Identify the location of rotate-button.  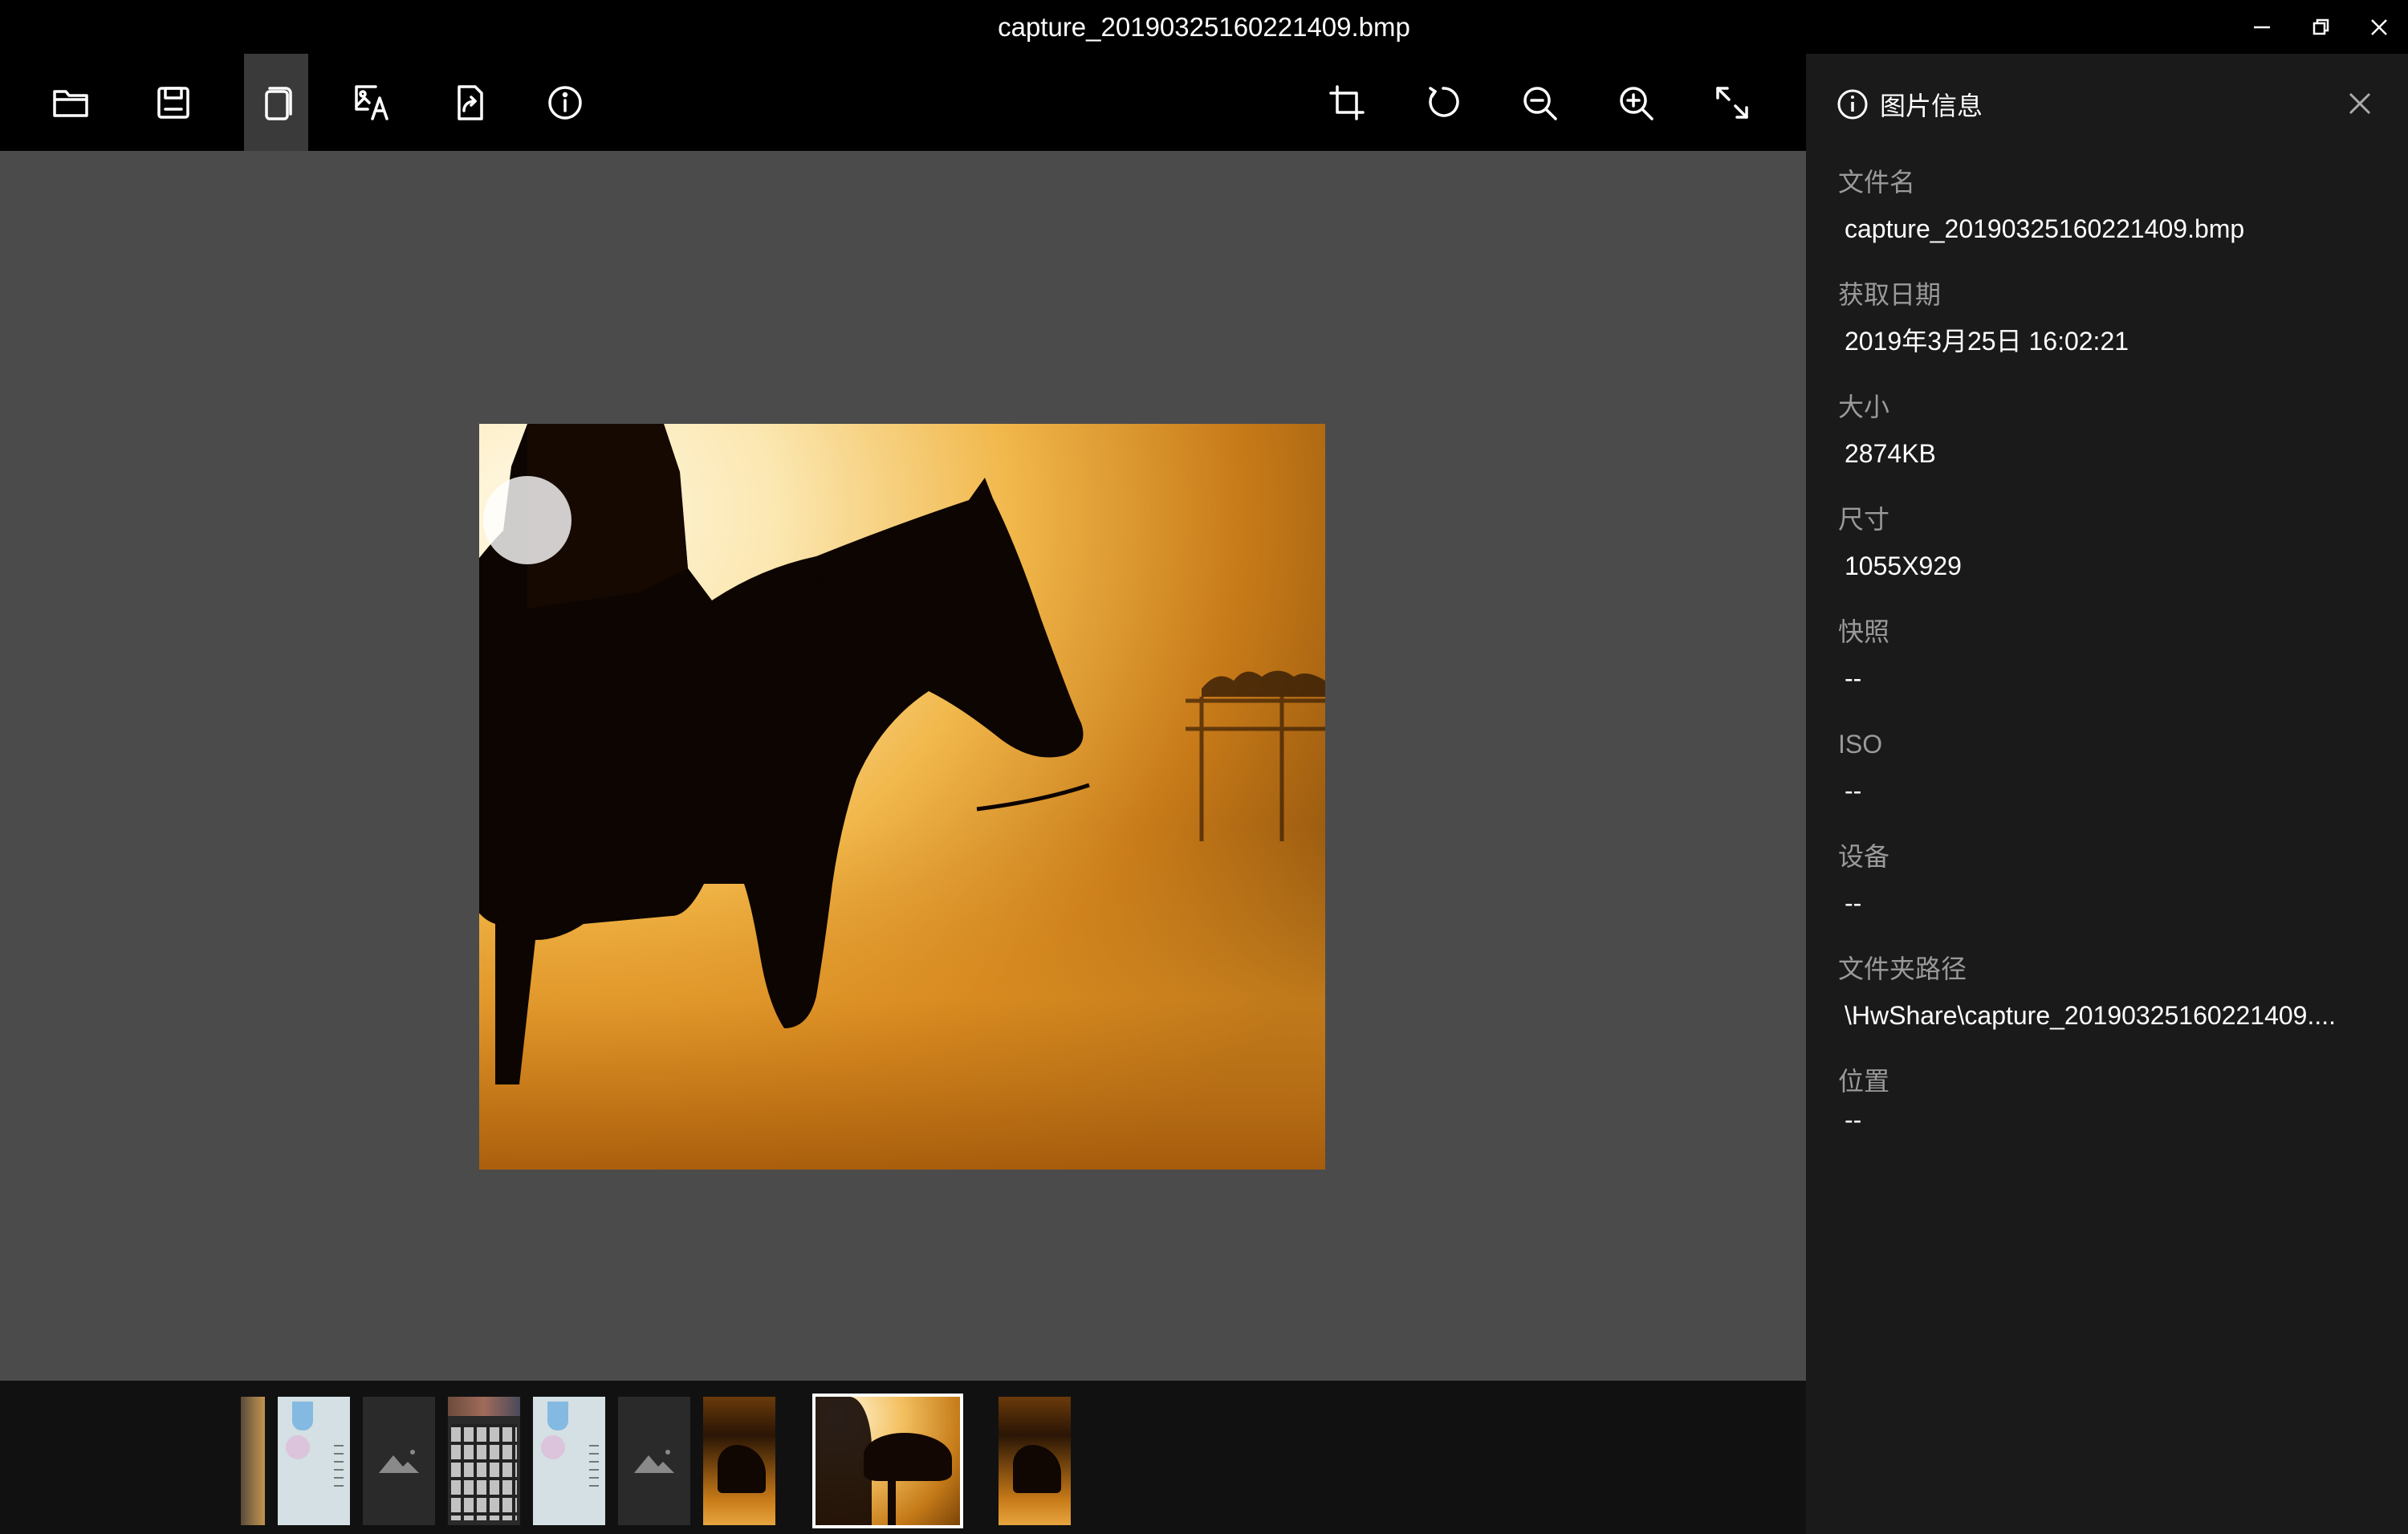
(1443, 102).